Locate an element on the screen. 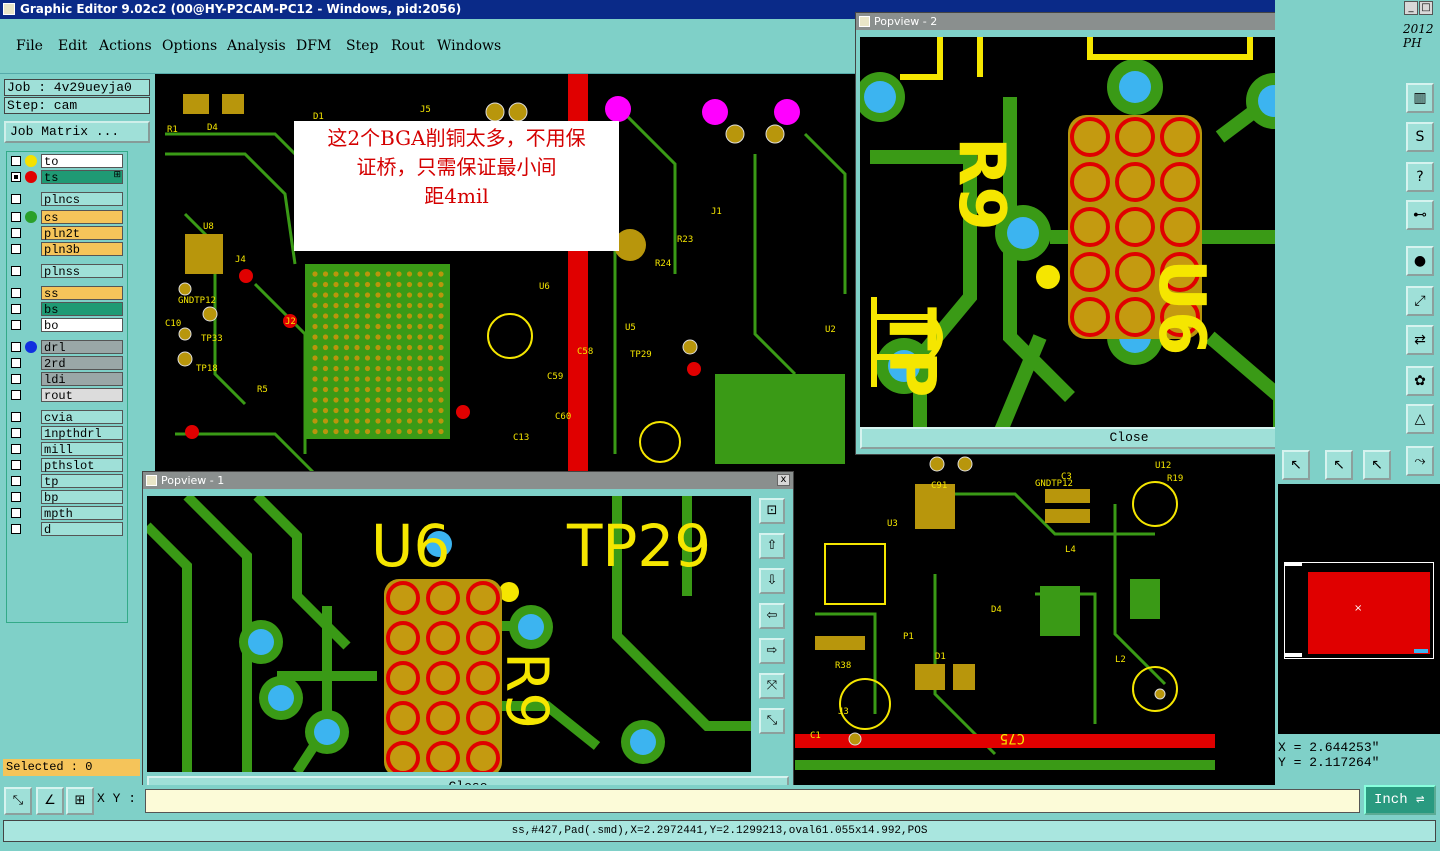  menu-step: Step is located at coordinates (362, 46).